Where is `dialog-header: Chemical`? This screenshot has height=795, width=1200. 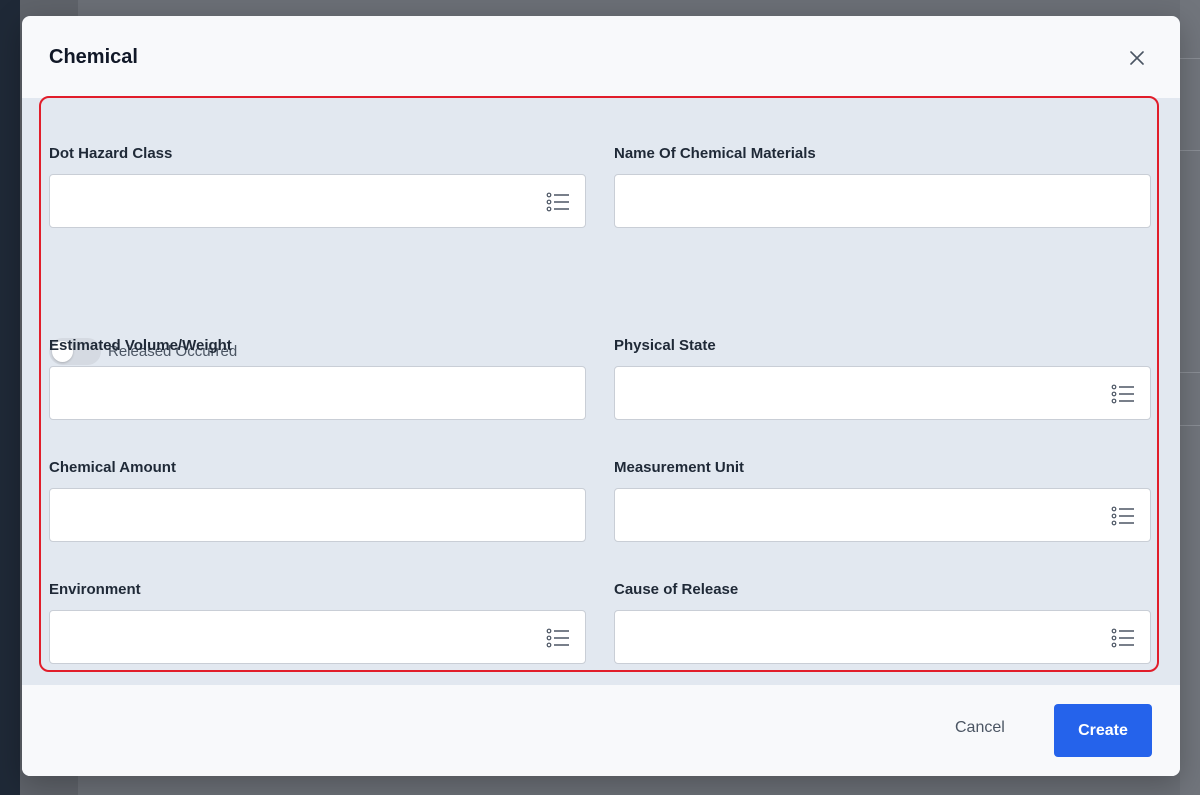 dialog-header: Chemical is located at coordinates (601, 57).